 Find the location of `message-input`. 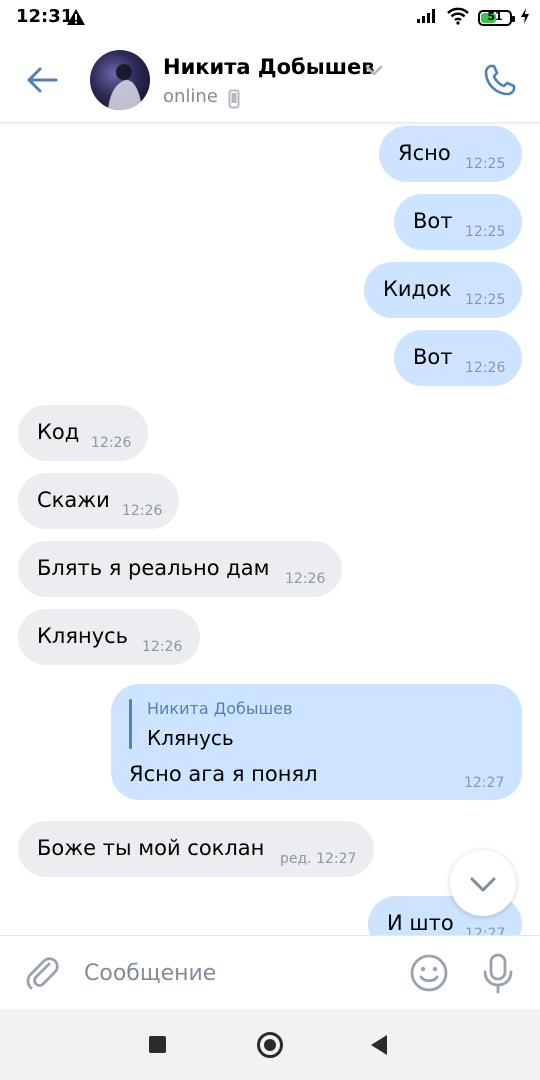

message-input is located at coordinates (234, 973).